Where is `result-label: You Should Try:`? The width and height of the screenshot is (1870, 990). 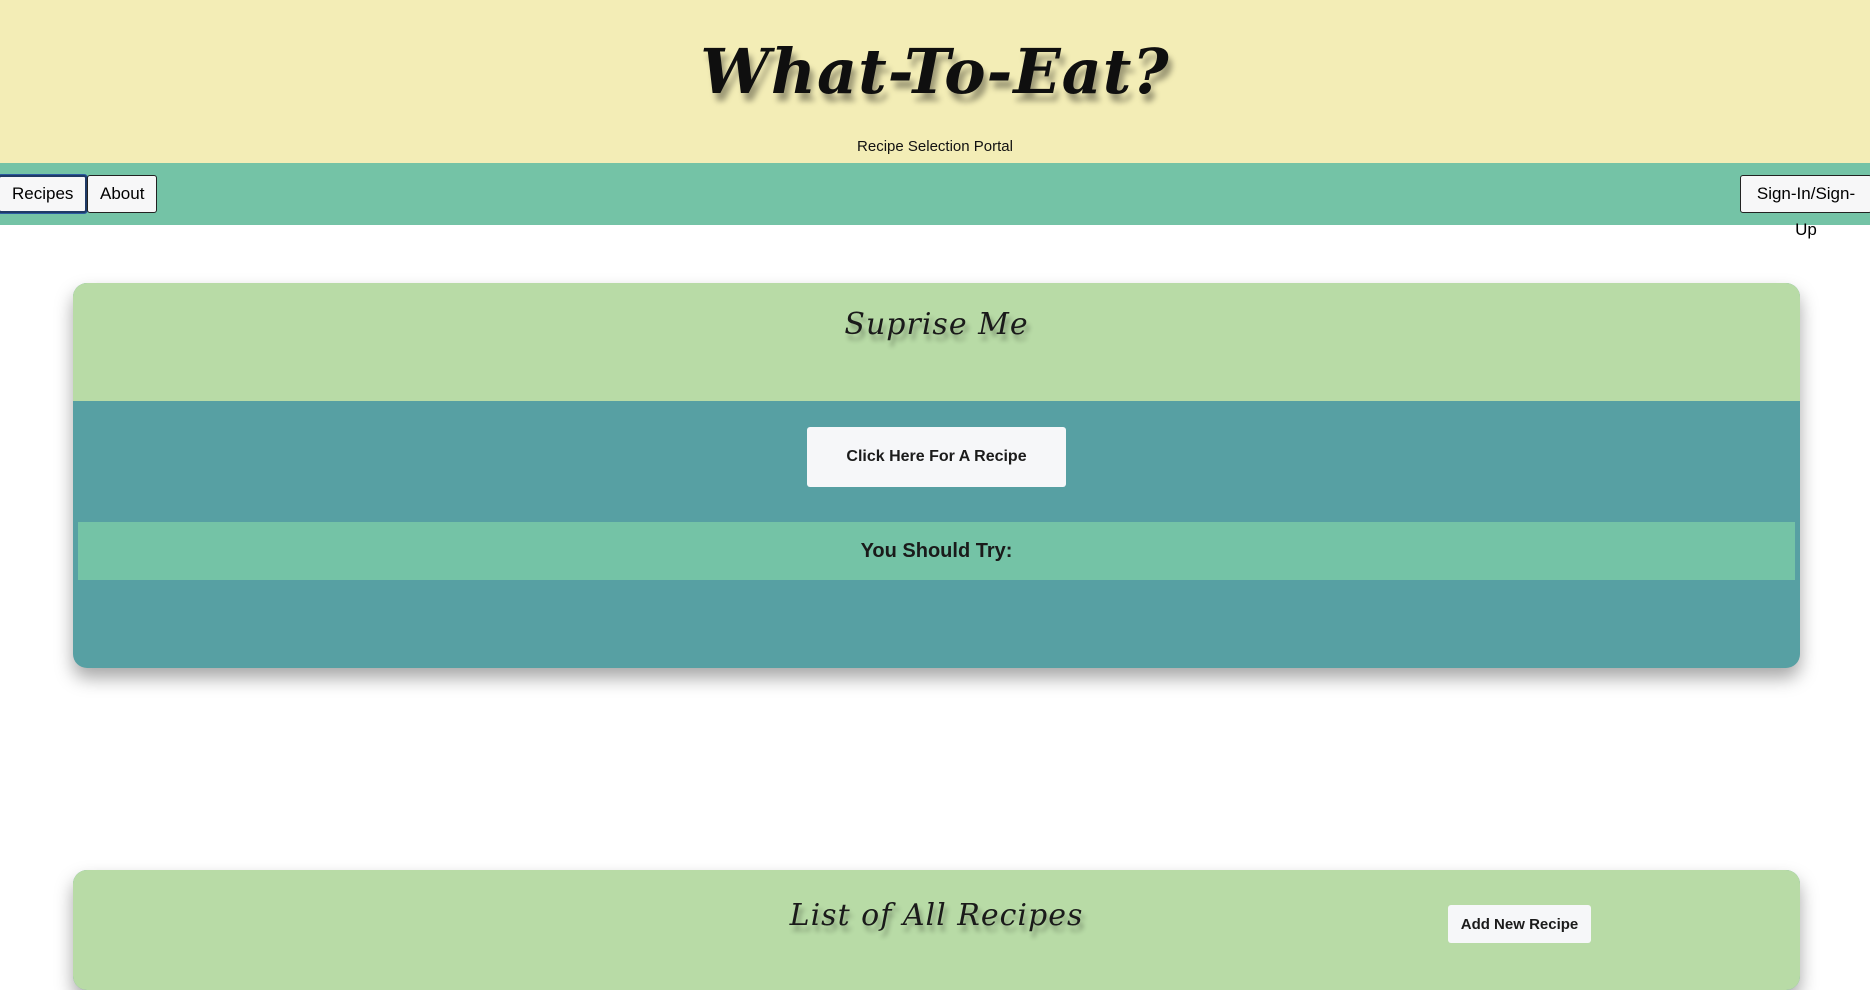 result-label: You Should Try: is located at coordinates (936, 551).